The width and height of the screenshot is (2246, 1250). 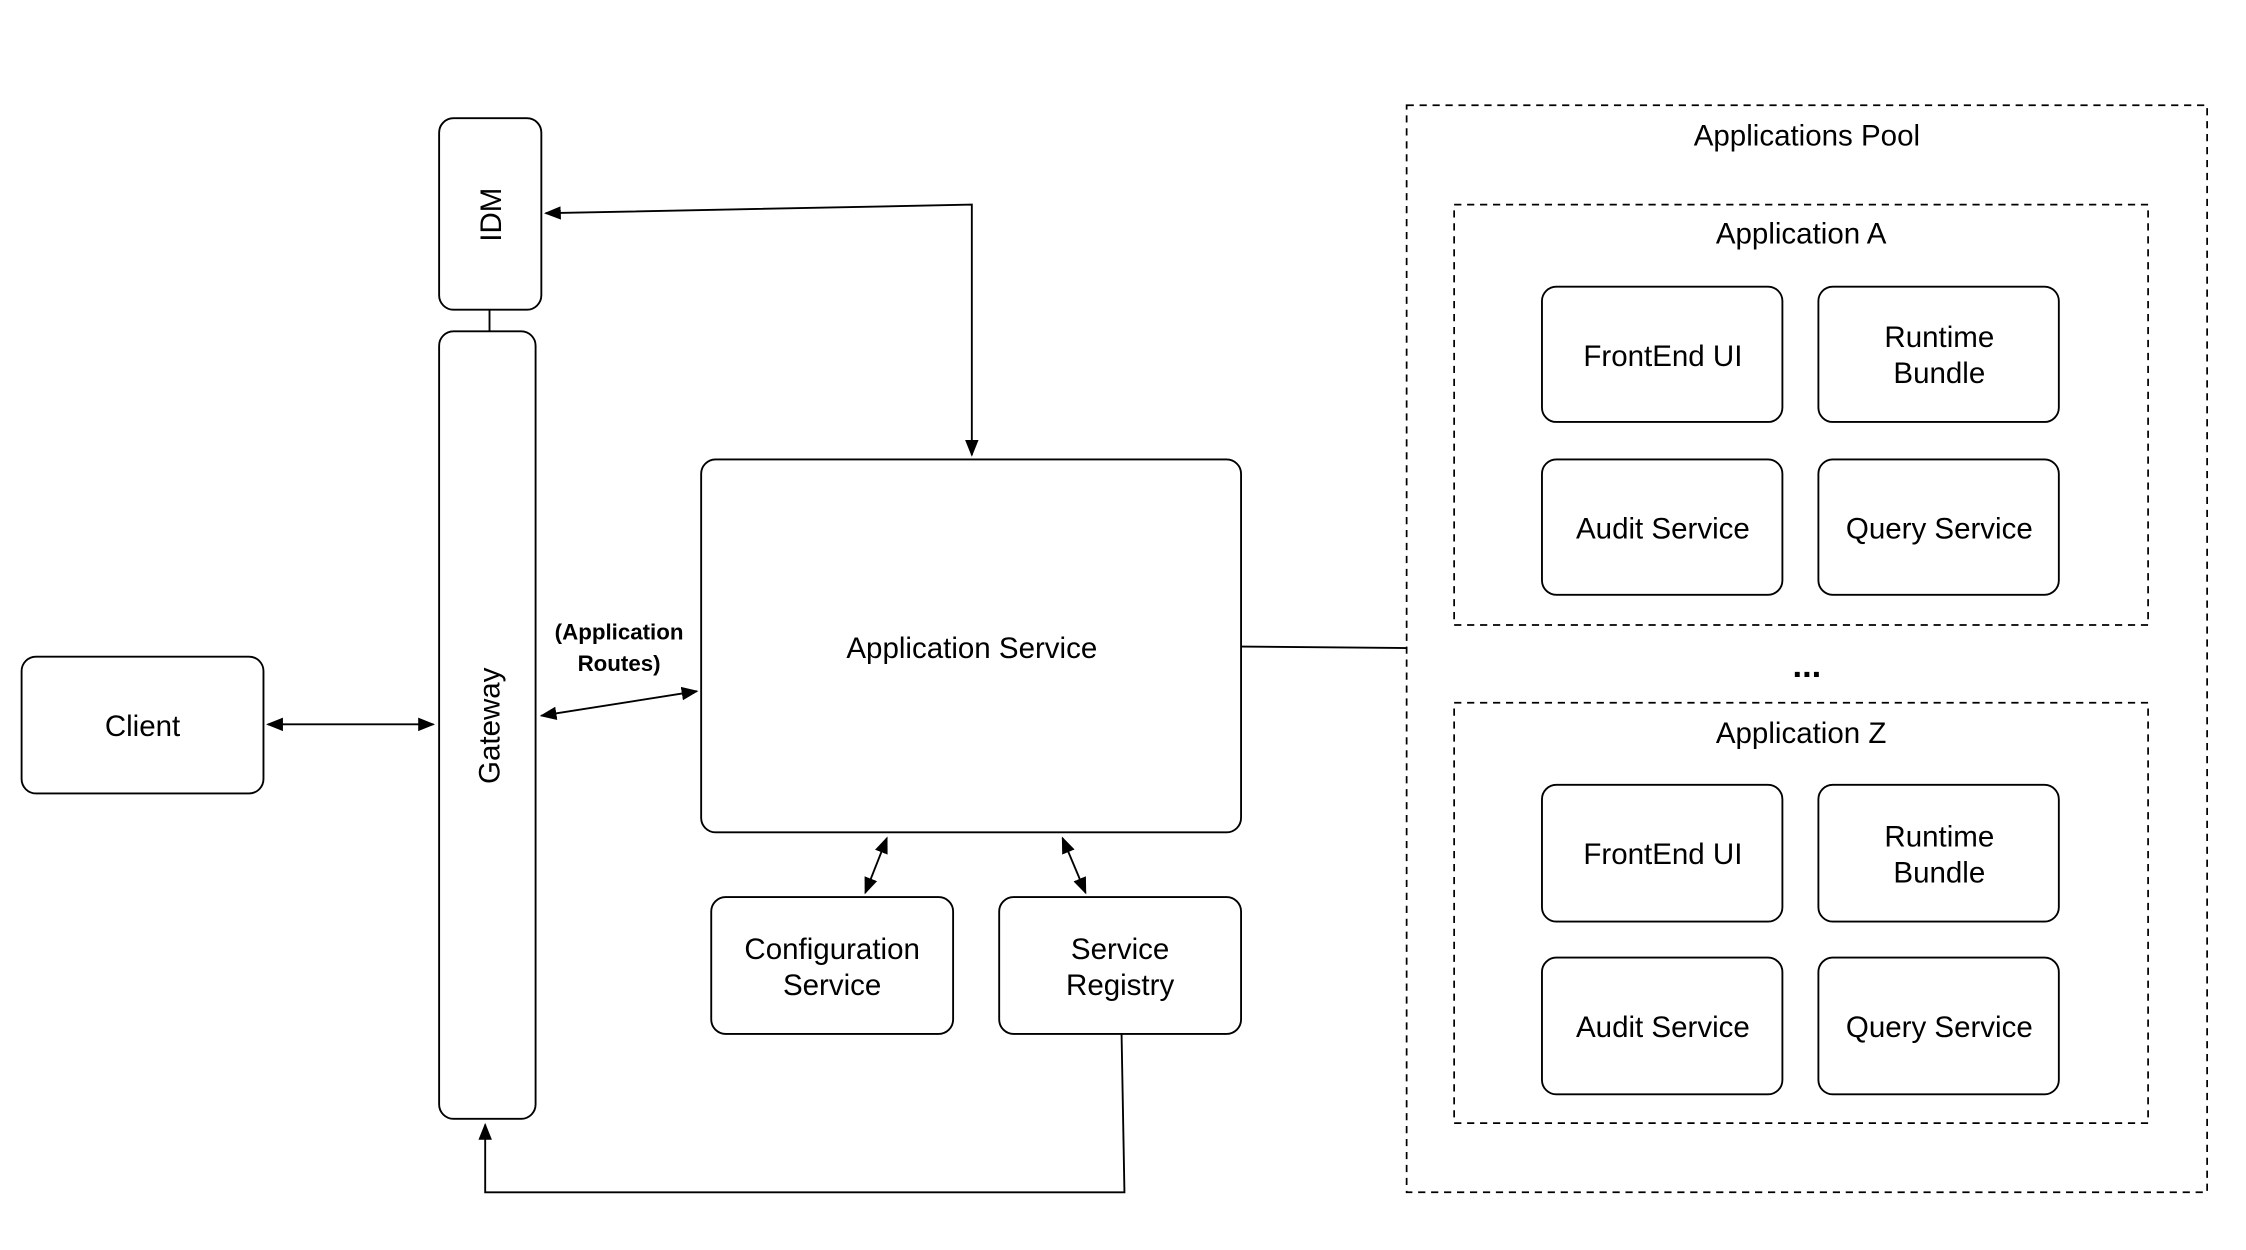 I want to click on applications-pool-title: Applications Pool, so click(x=1807, y=136).